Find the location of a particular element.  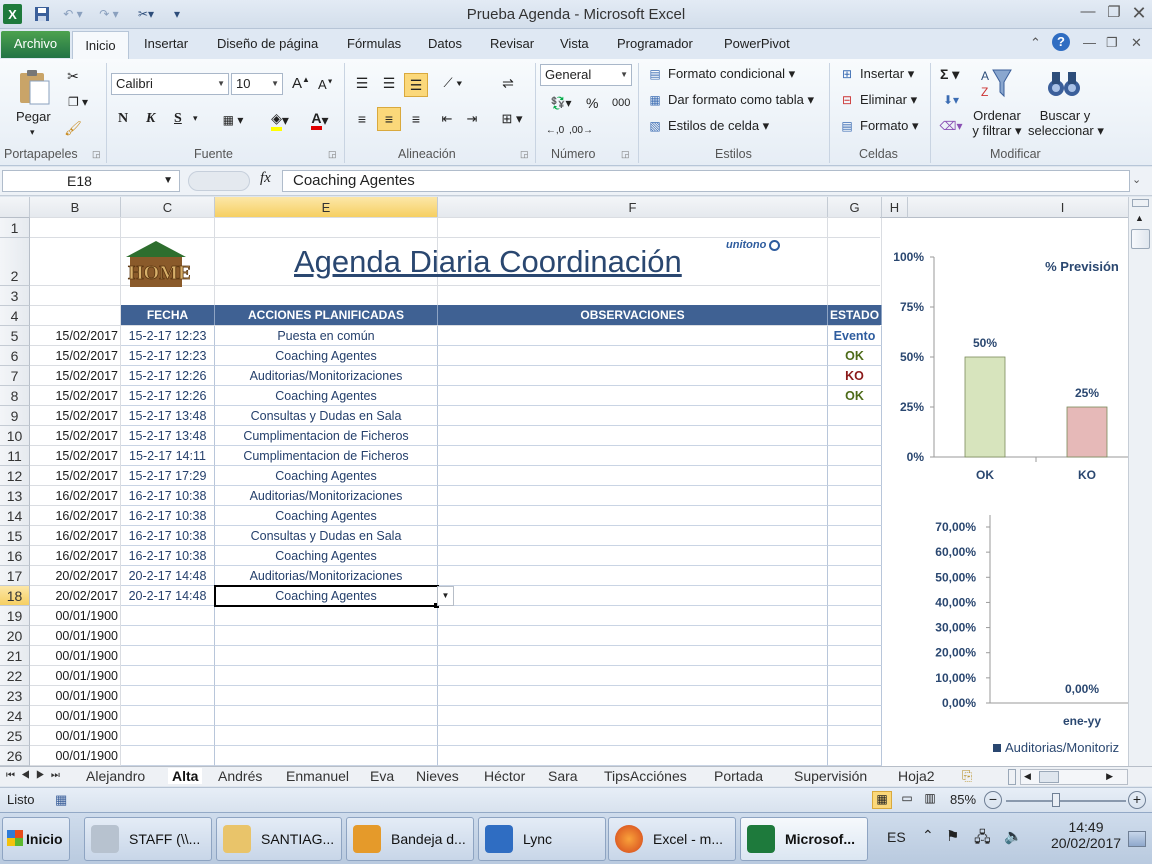

cell-fecha: 20-2-17 14:48 is located at coordinates (168, 576).